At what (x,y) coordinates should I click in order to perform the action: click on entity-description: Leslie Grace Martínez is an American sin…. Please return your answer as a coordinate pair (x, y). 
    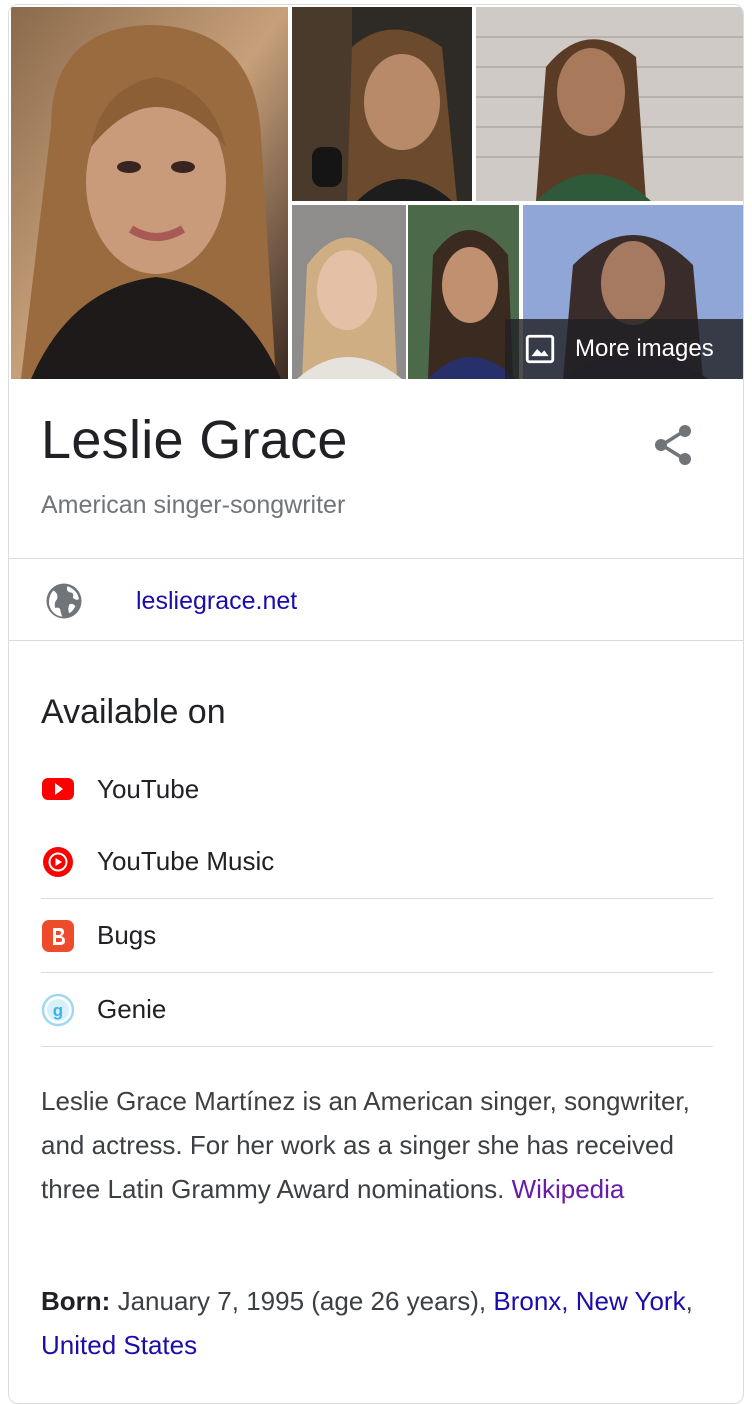
    Looking at the image, I should click on (381, 1145).